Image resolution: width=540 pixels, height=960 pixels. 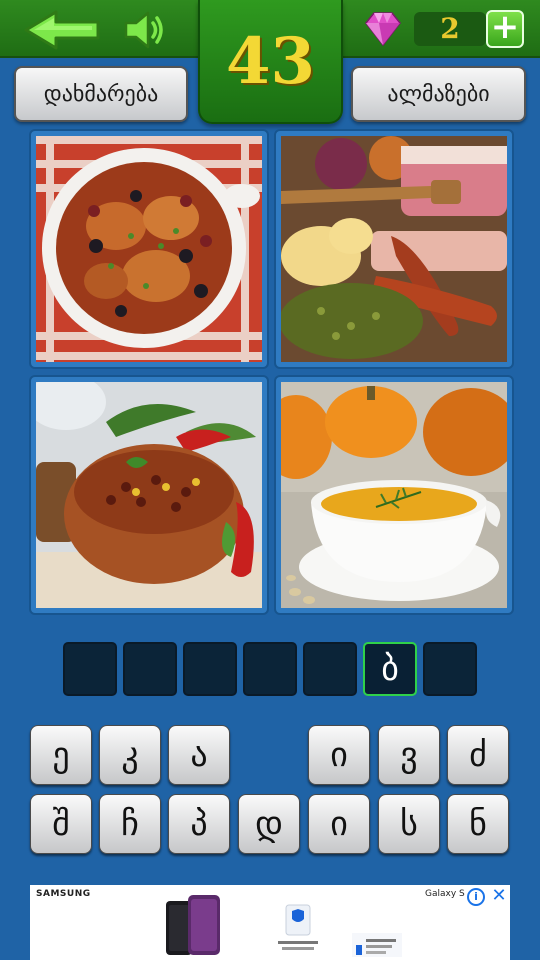 I want to click on level-number: 43, so click(x=270, y=61).